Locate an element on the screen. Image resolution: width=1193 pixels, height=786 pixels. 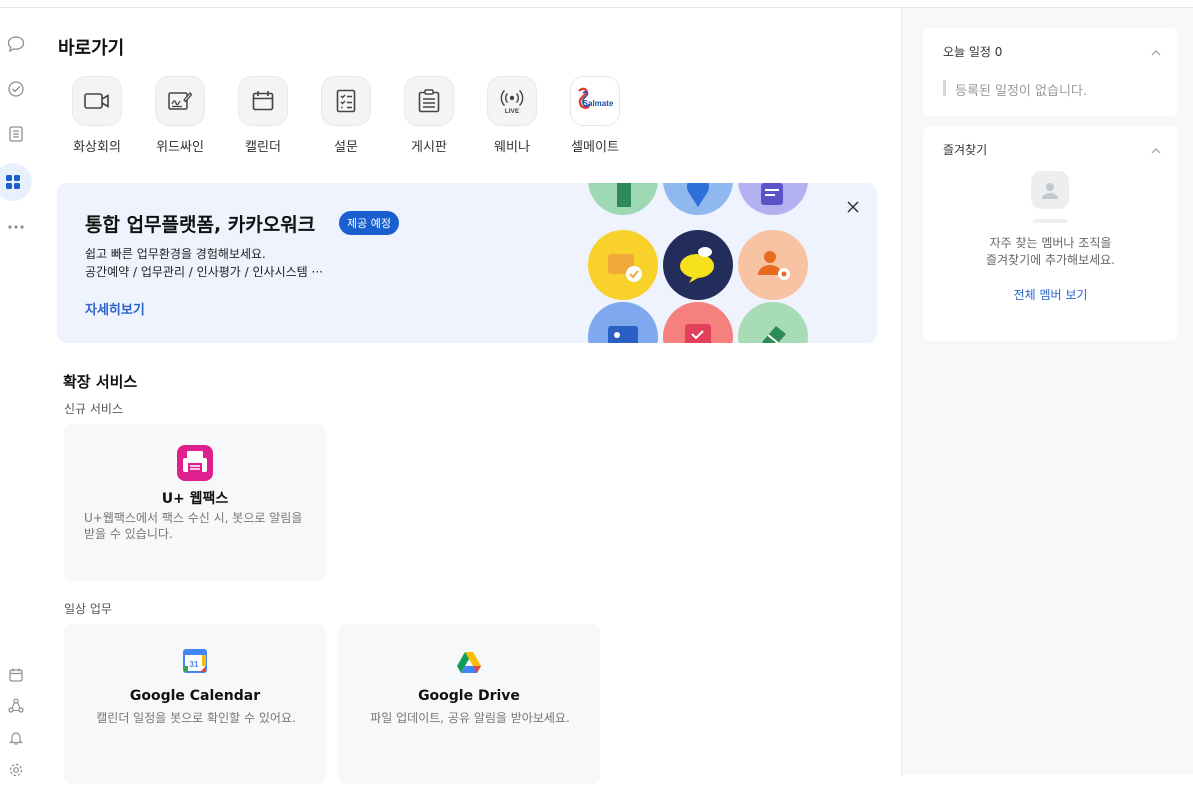
google-calendar-icon: 31 is located at coordinates (195, 661).